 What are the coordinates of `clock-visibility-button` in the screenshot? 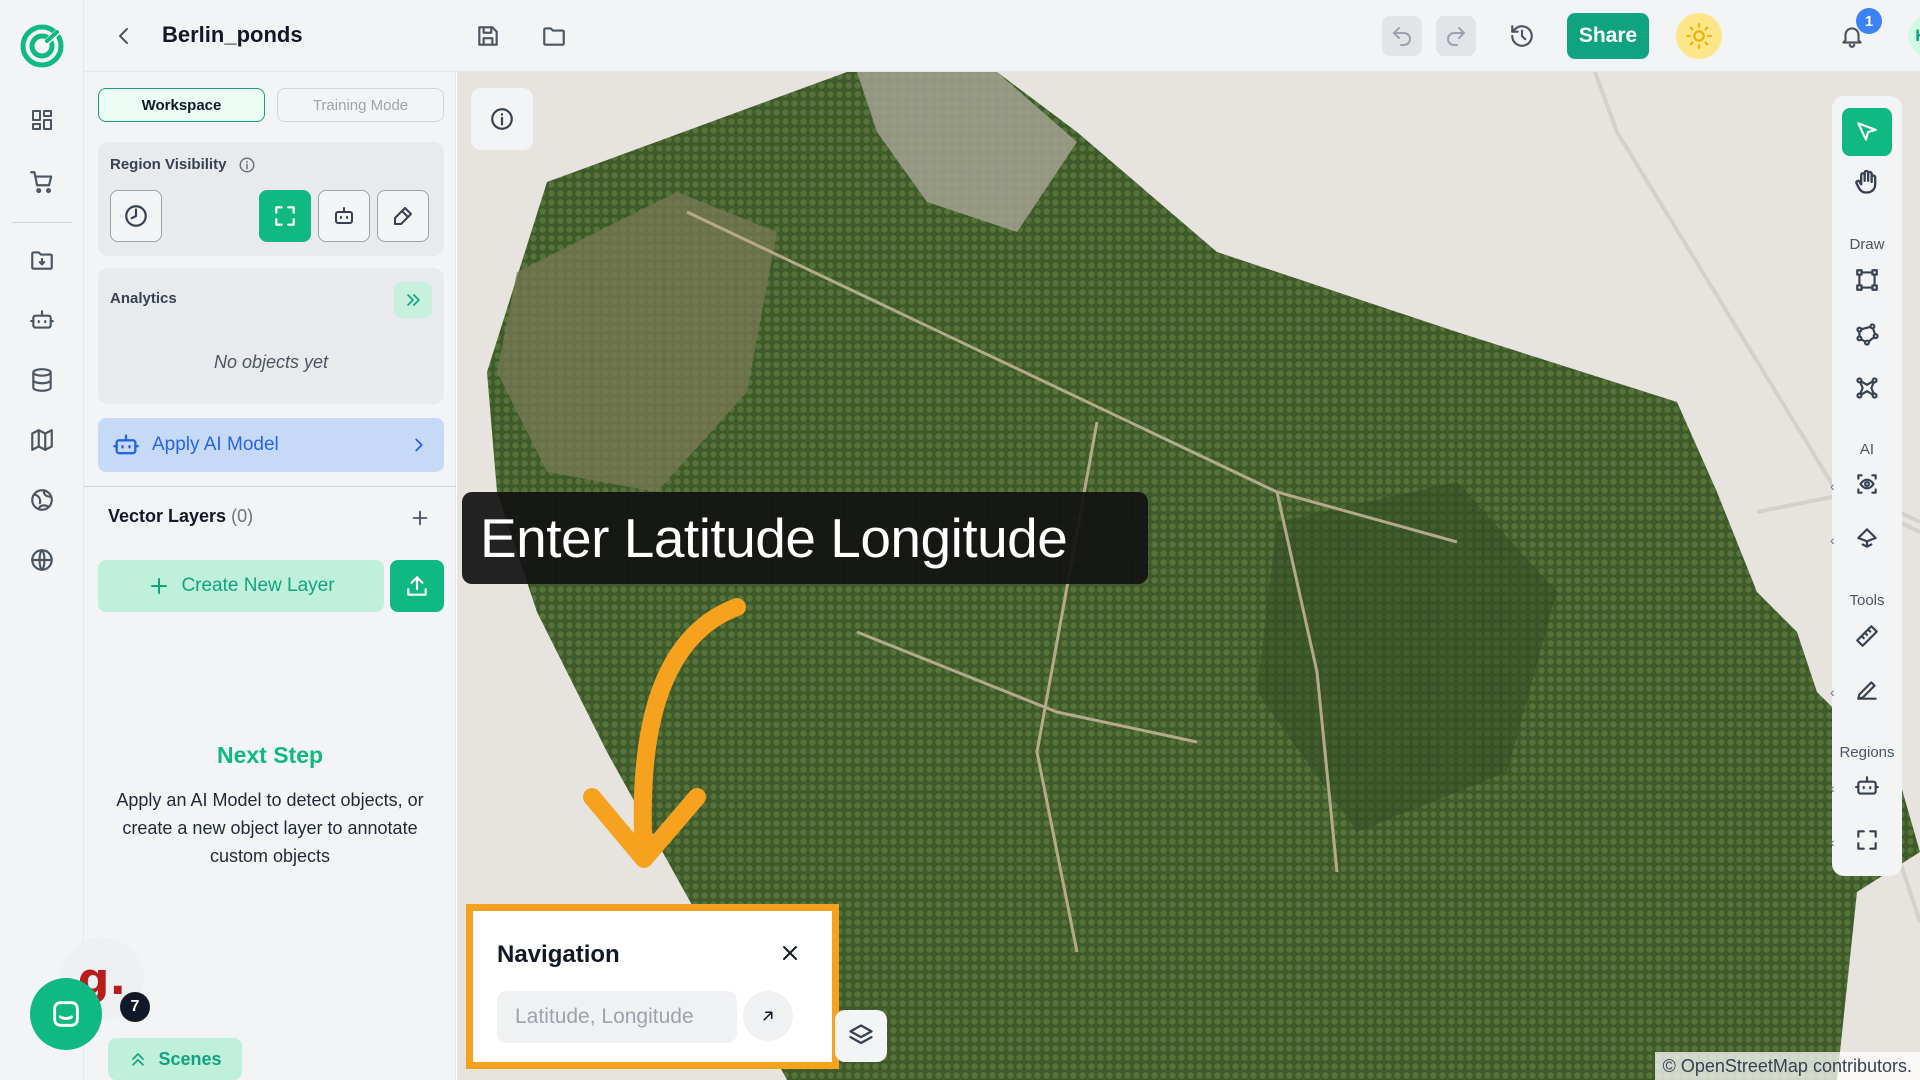 It's located at (136, 216).